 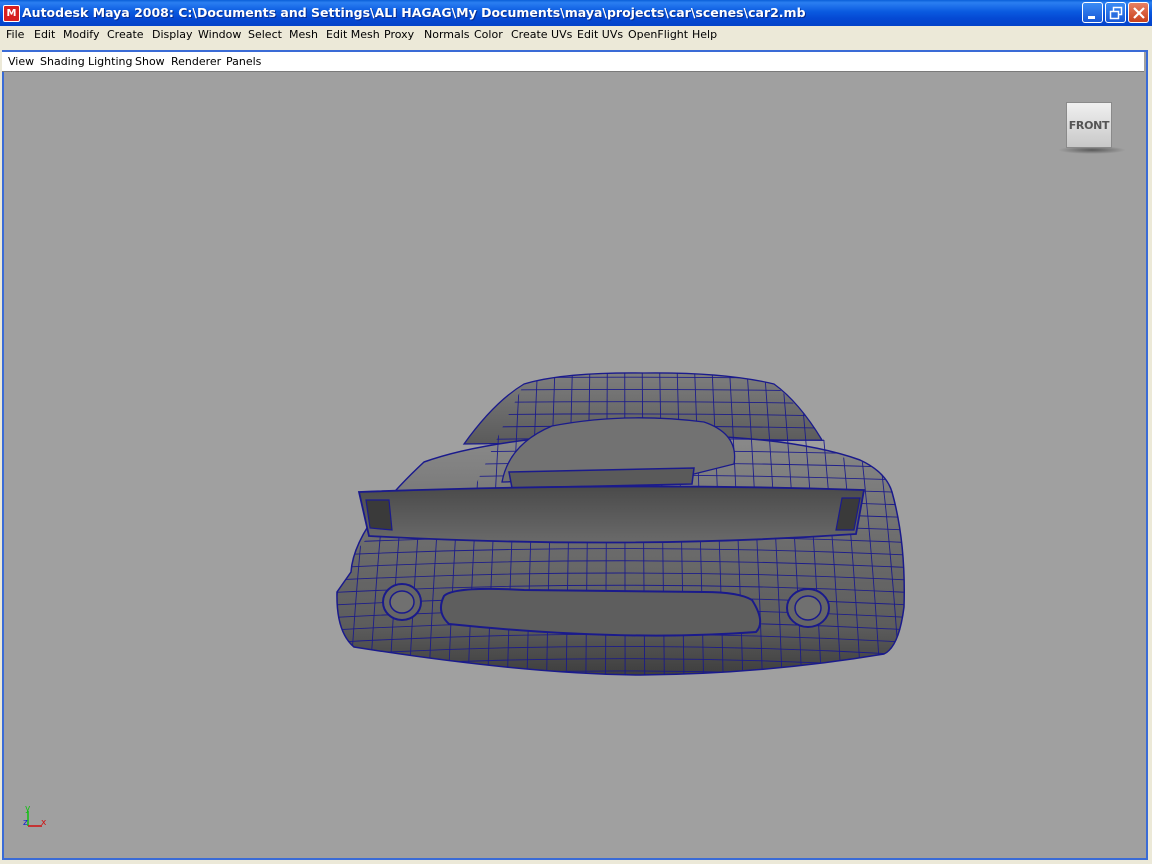 What do you see at coordinates (150, 61) in the screenshot?
I see `panel-menu-show: Show` at bounding box center [150, 61].